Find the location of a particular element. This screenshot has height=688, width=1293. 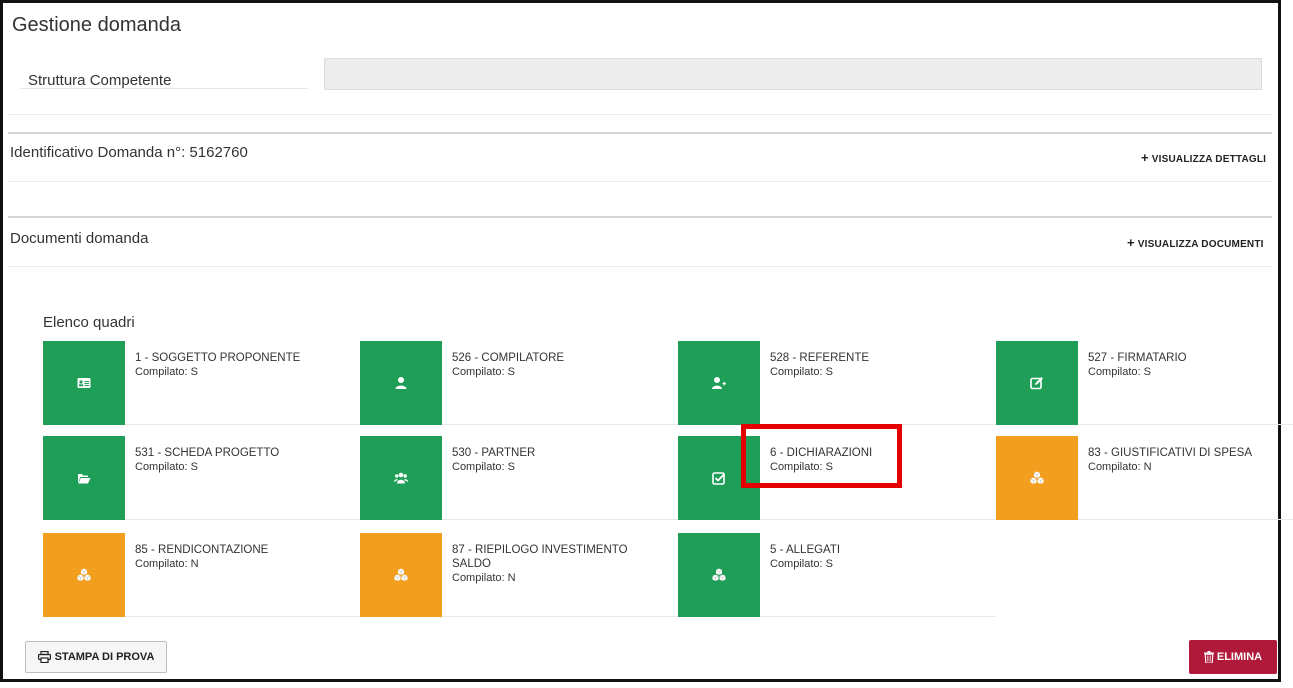

elenco-quadri-title: Elenco quadri is located at coordinates (89, 322).